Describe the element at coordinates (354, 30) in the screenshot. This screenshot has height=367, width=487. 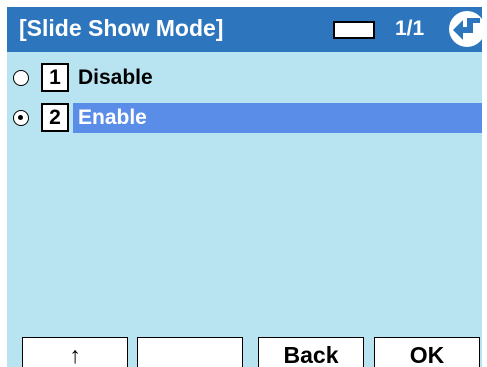
I see `status-box` at that location.